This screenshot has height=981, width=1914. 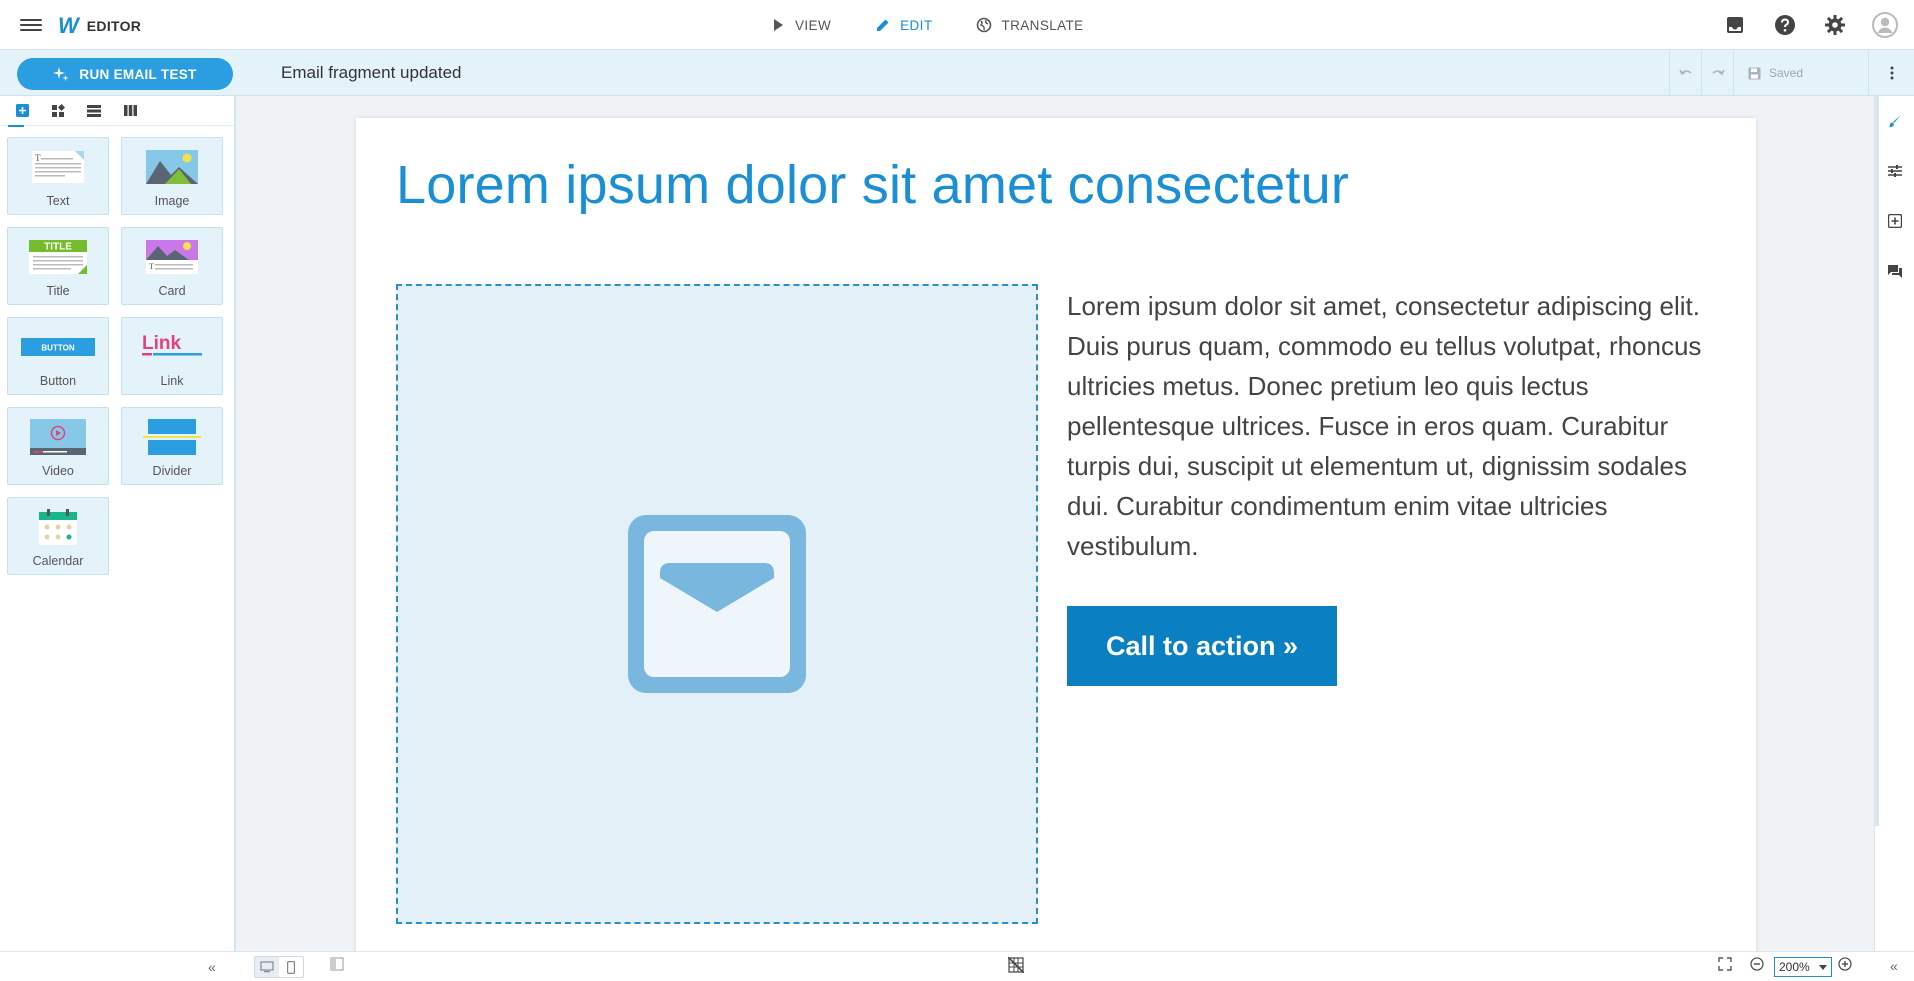 I want to click on saved-indicator: Saved, so click(x=1800, y=73).